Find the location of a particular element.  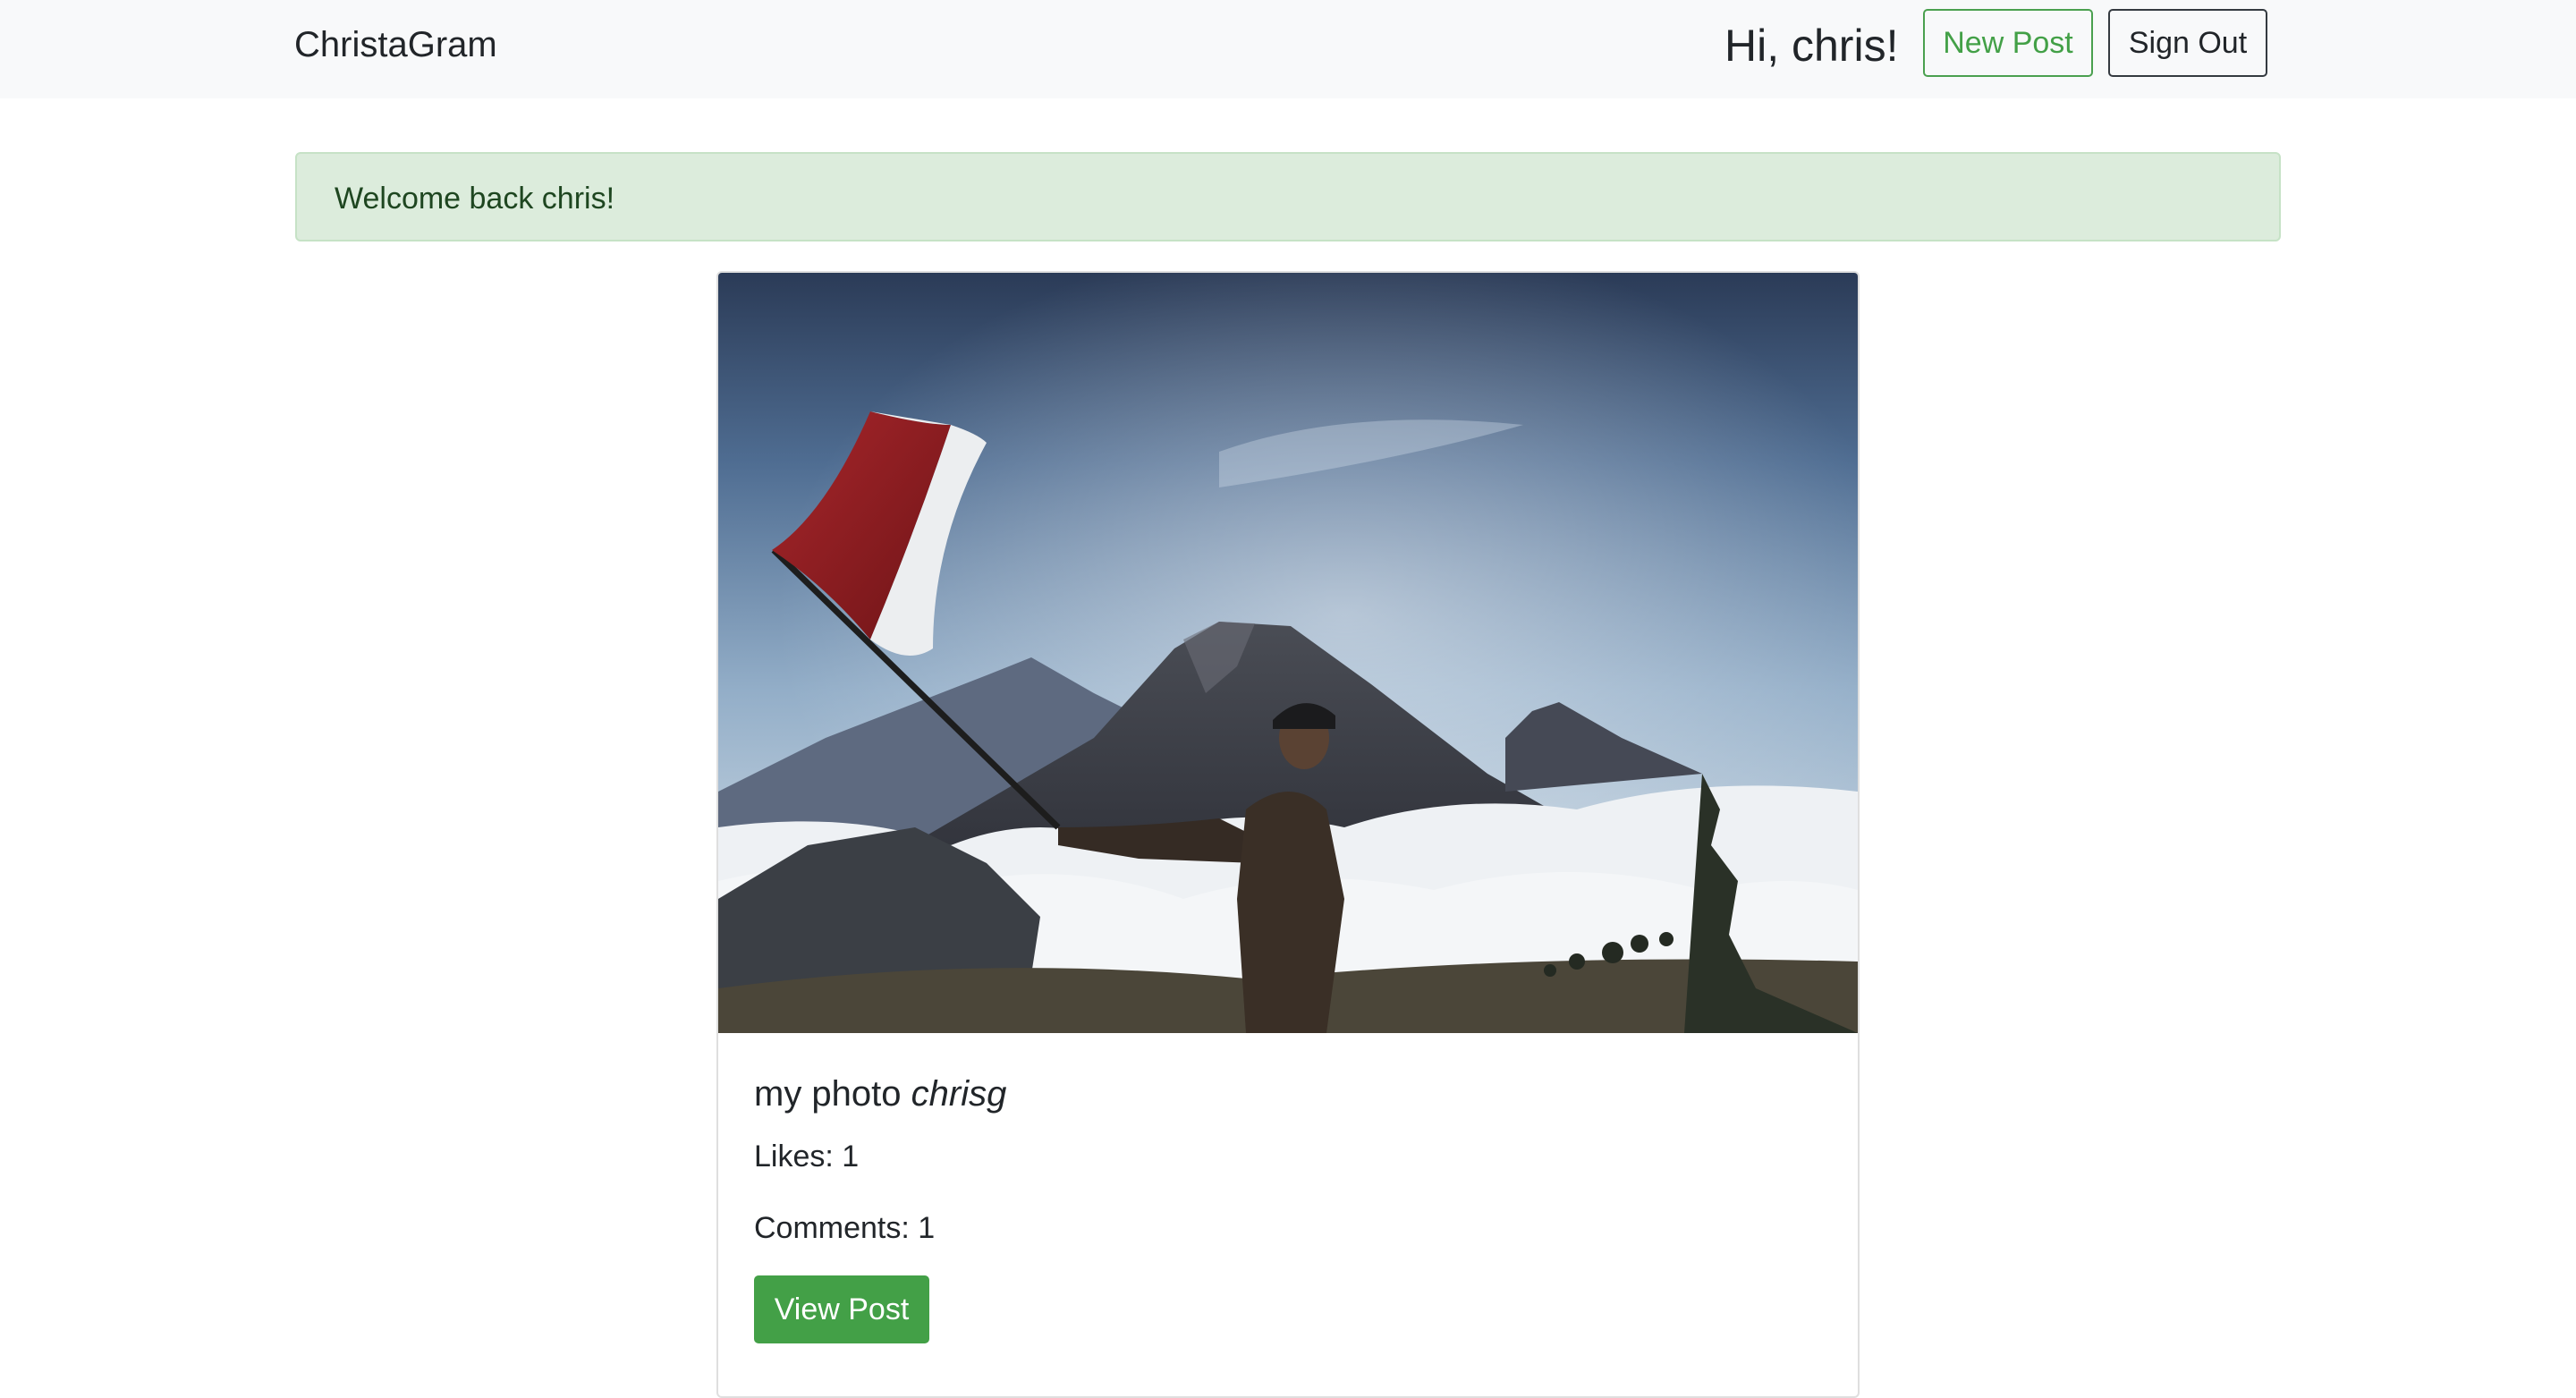

comments-count: Comments: 1 is located at coordinates (845, 1228).